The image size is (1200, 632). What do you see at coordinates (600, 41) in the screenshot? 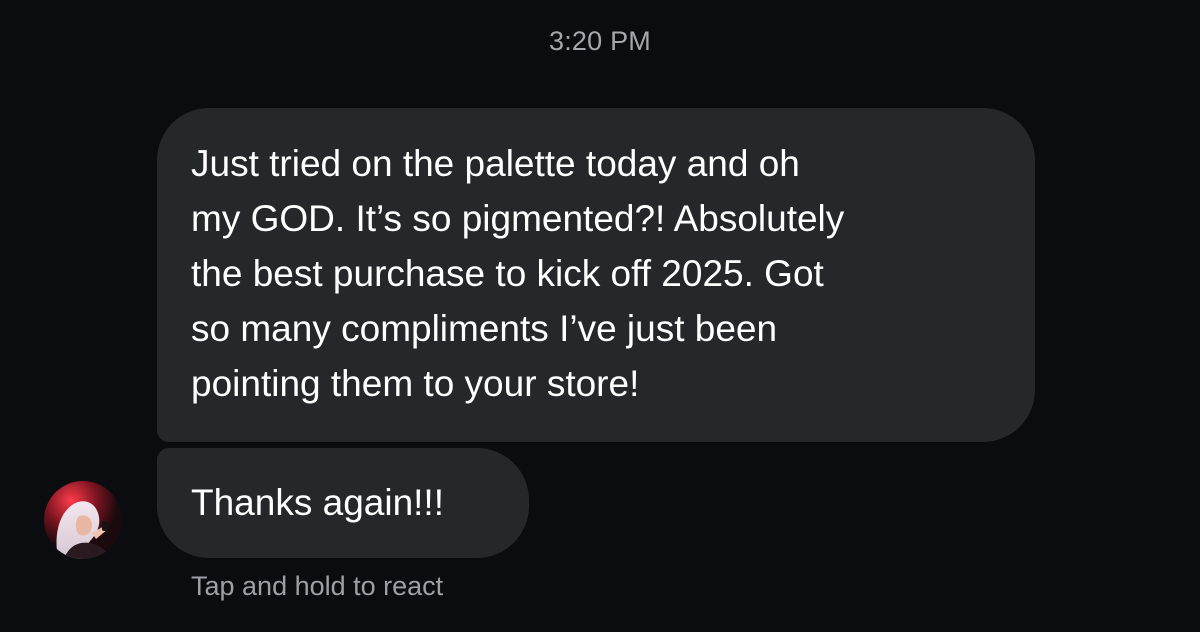
I see `message-timestamp: 3:20 PM` at bounding box center [600, 41].